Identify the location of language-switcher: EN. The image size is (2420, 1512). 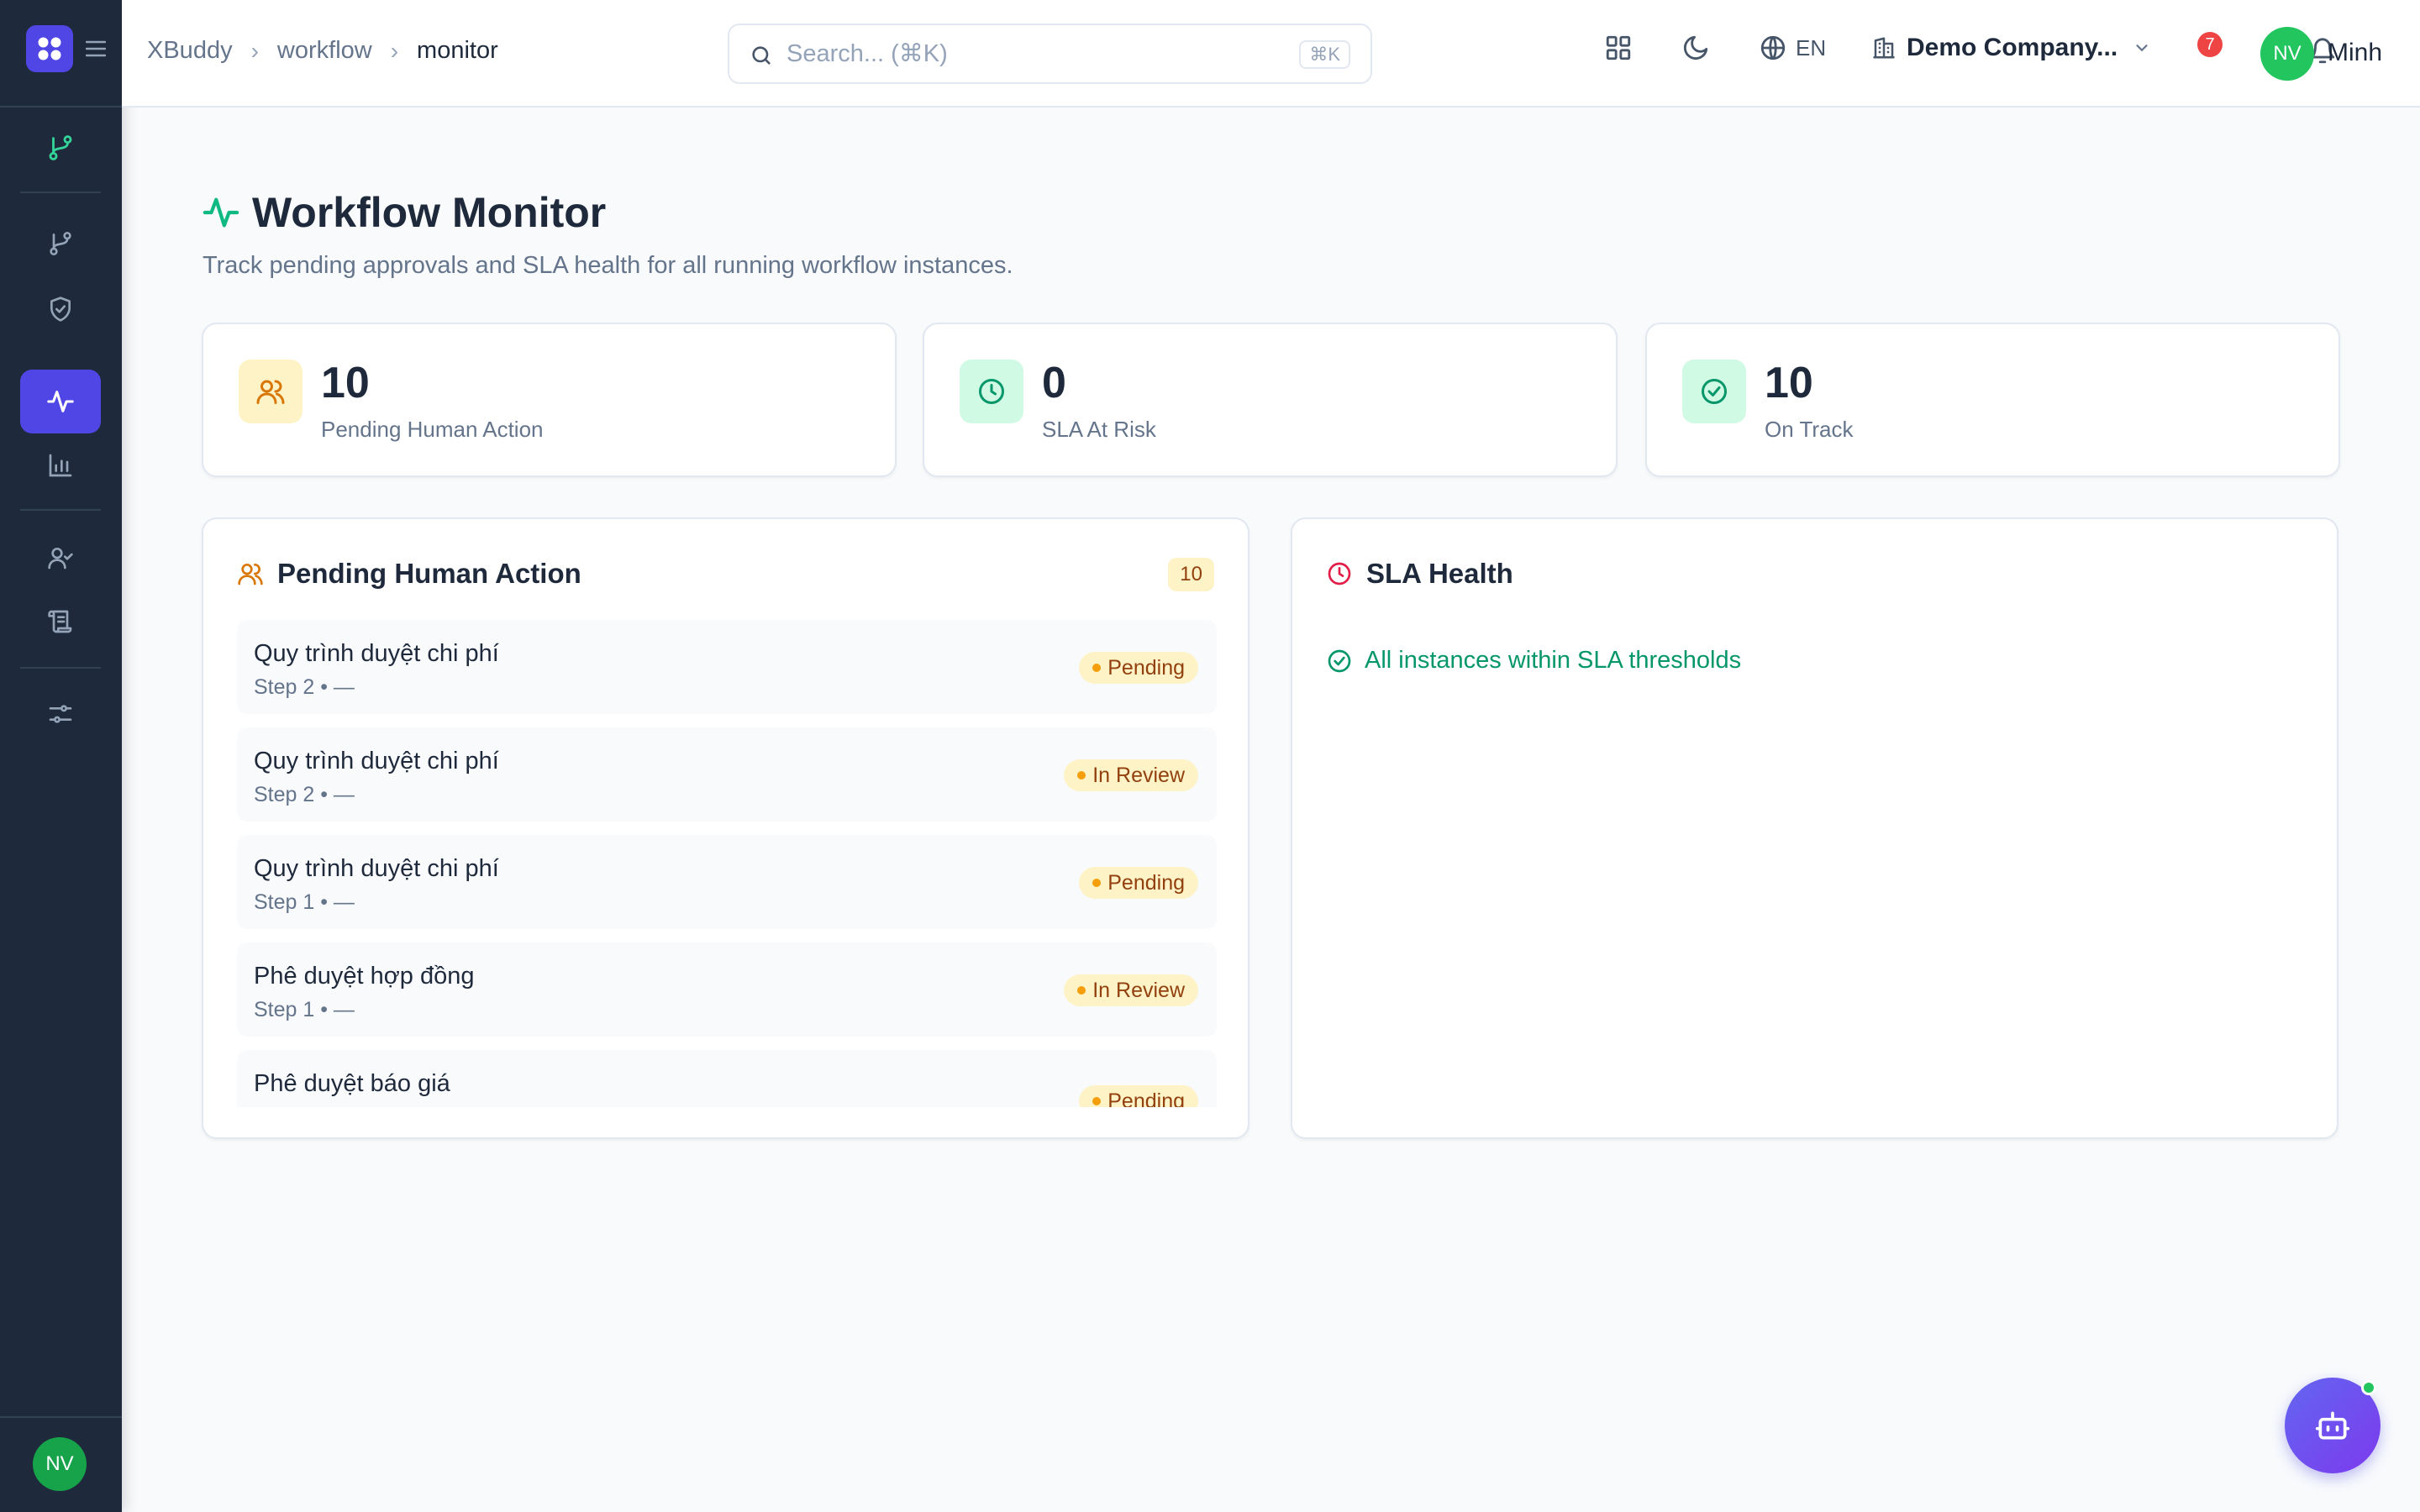
(1793, 48).